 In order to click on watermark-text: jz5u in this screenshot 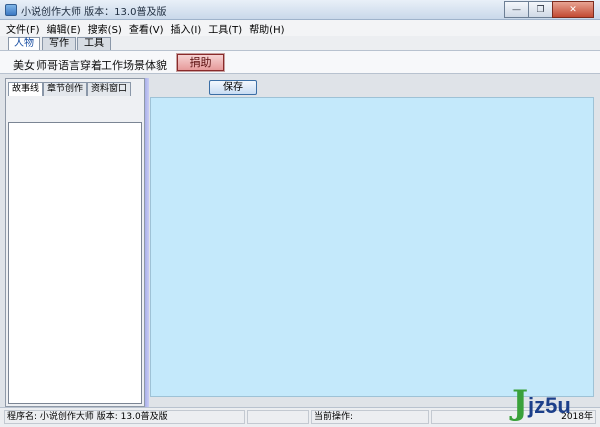, I will do `click(549, 405)`.